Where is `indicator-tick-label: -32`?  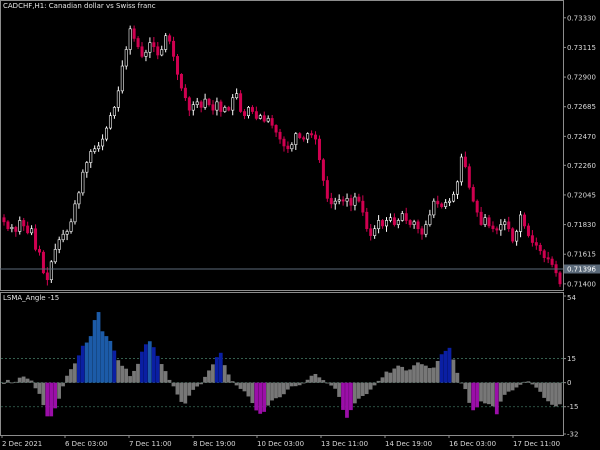 indicator-tick-label: -32 is located at coordinates (572, 435).